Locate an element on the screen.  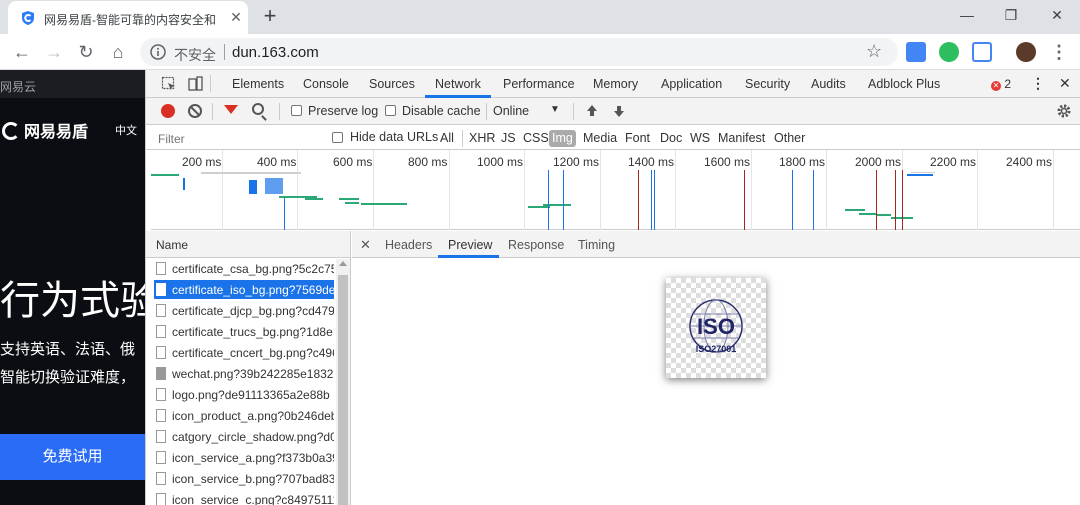
language-switch: 中文 is located at coordinates (126, 130).